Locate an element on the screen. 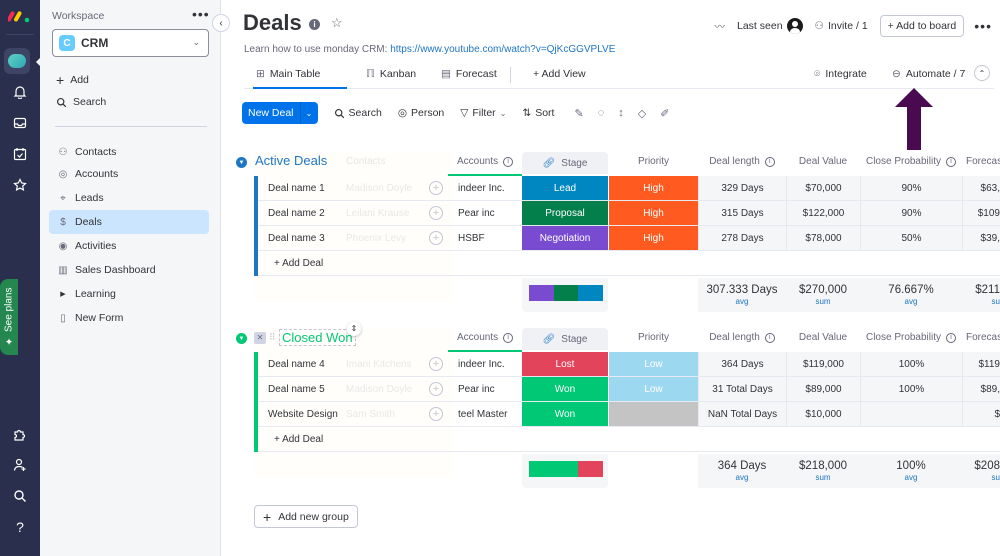  deal-name: Deal name 1 is located at coordinates (296, 188).